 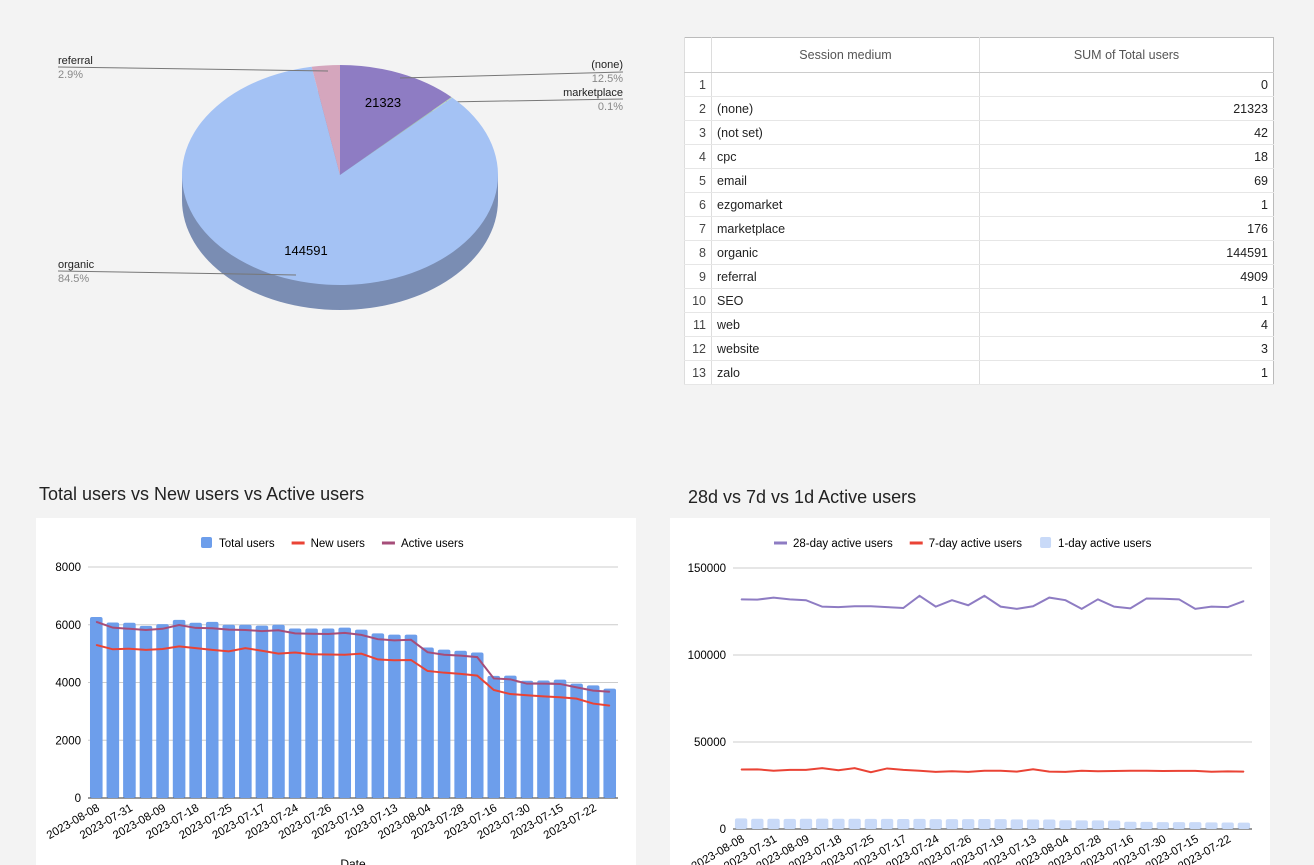 I want to click on medium-cell: web, so click(x=845, y=324).